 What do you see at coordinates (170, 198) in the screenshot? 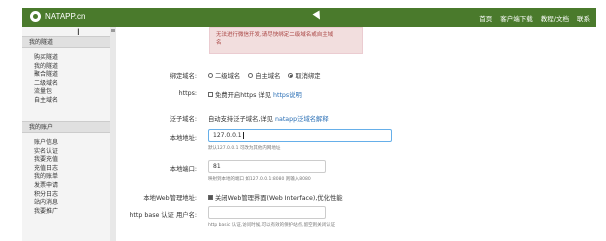
I see `web-mgmt-label: 本地Web管理地址:` at bounding box center [170, 198].